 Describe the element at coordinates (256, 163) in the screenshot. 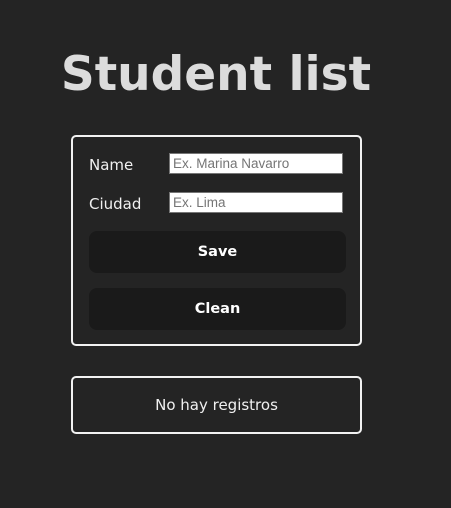

I see `name-input` at that location.